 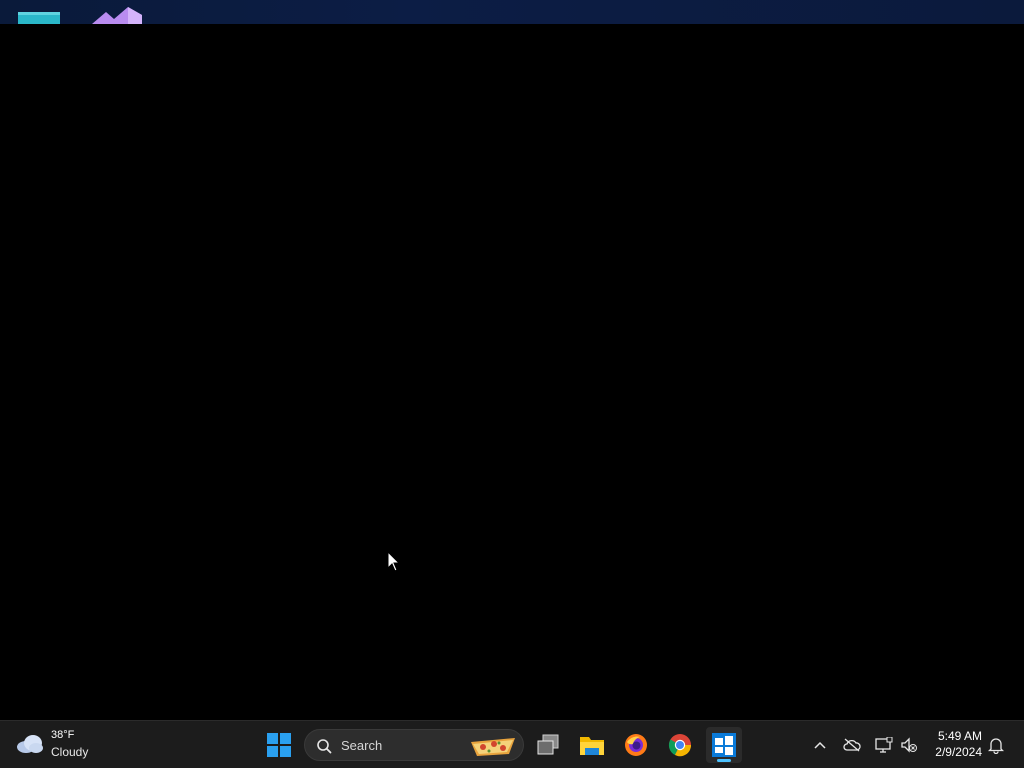 I want to click on file-explorer-button, so click(x=592, y=745).